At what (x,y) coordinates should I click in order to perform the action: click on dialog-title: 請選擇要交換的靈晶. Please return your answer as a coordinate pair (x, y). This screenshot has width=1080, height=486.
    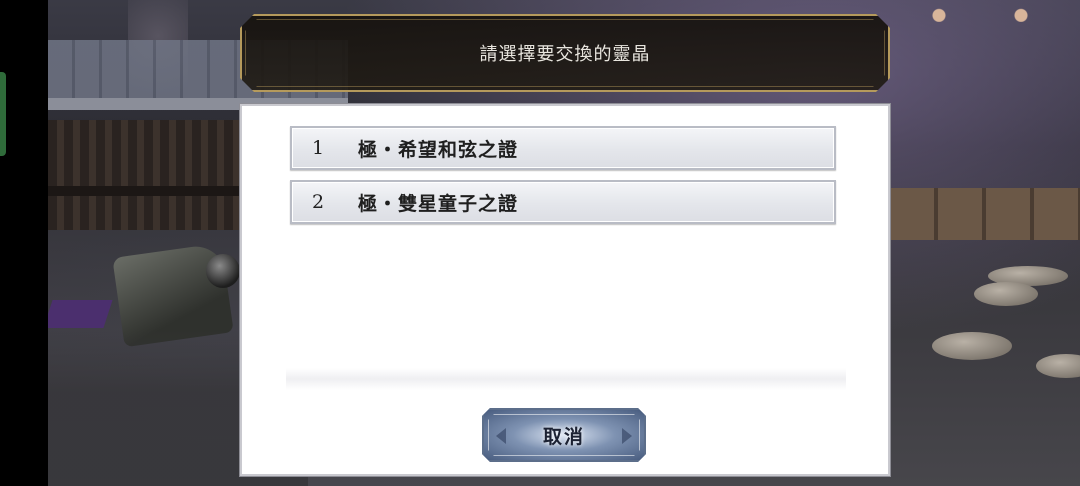
    Looking at the image, I should click on (565, 54).